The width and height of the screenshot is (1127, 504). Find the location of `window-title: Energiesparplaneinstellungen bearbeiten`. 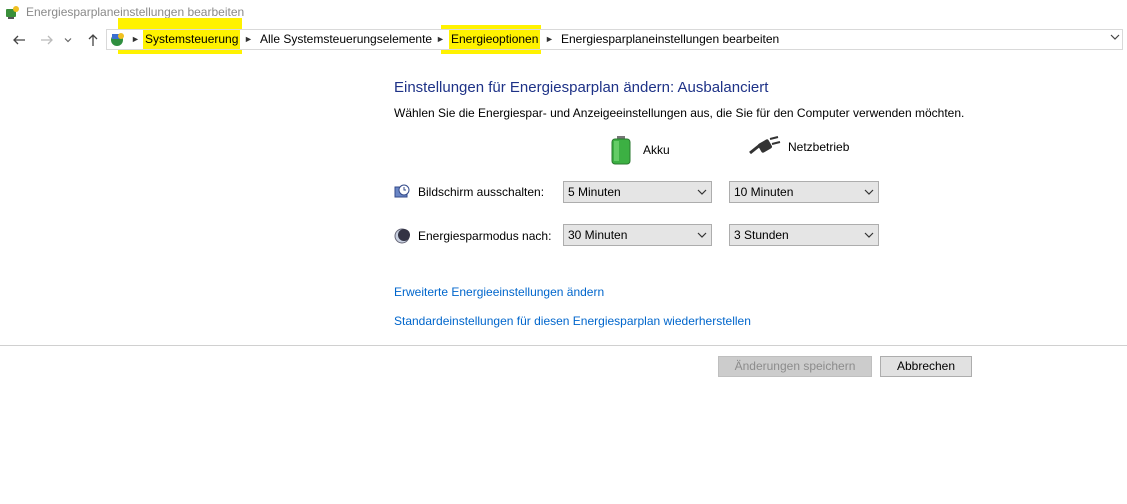

window-title: Energiesparplaneinstellungen bearbeiten is located at coordinates (135, 12).